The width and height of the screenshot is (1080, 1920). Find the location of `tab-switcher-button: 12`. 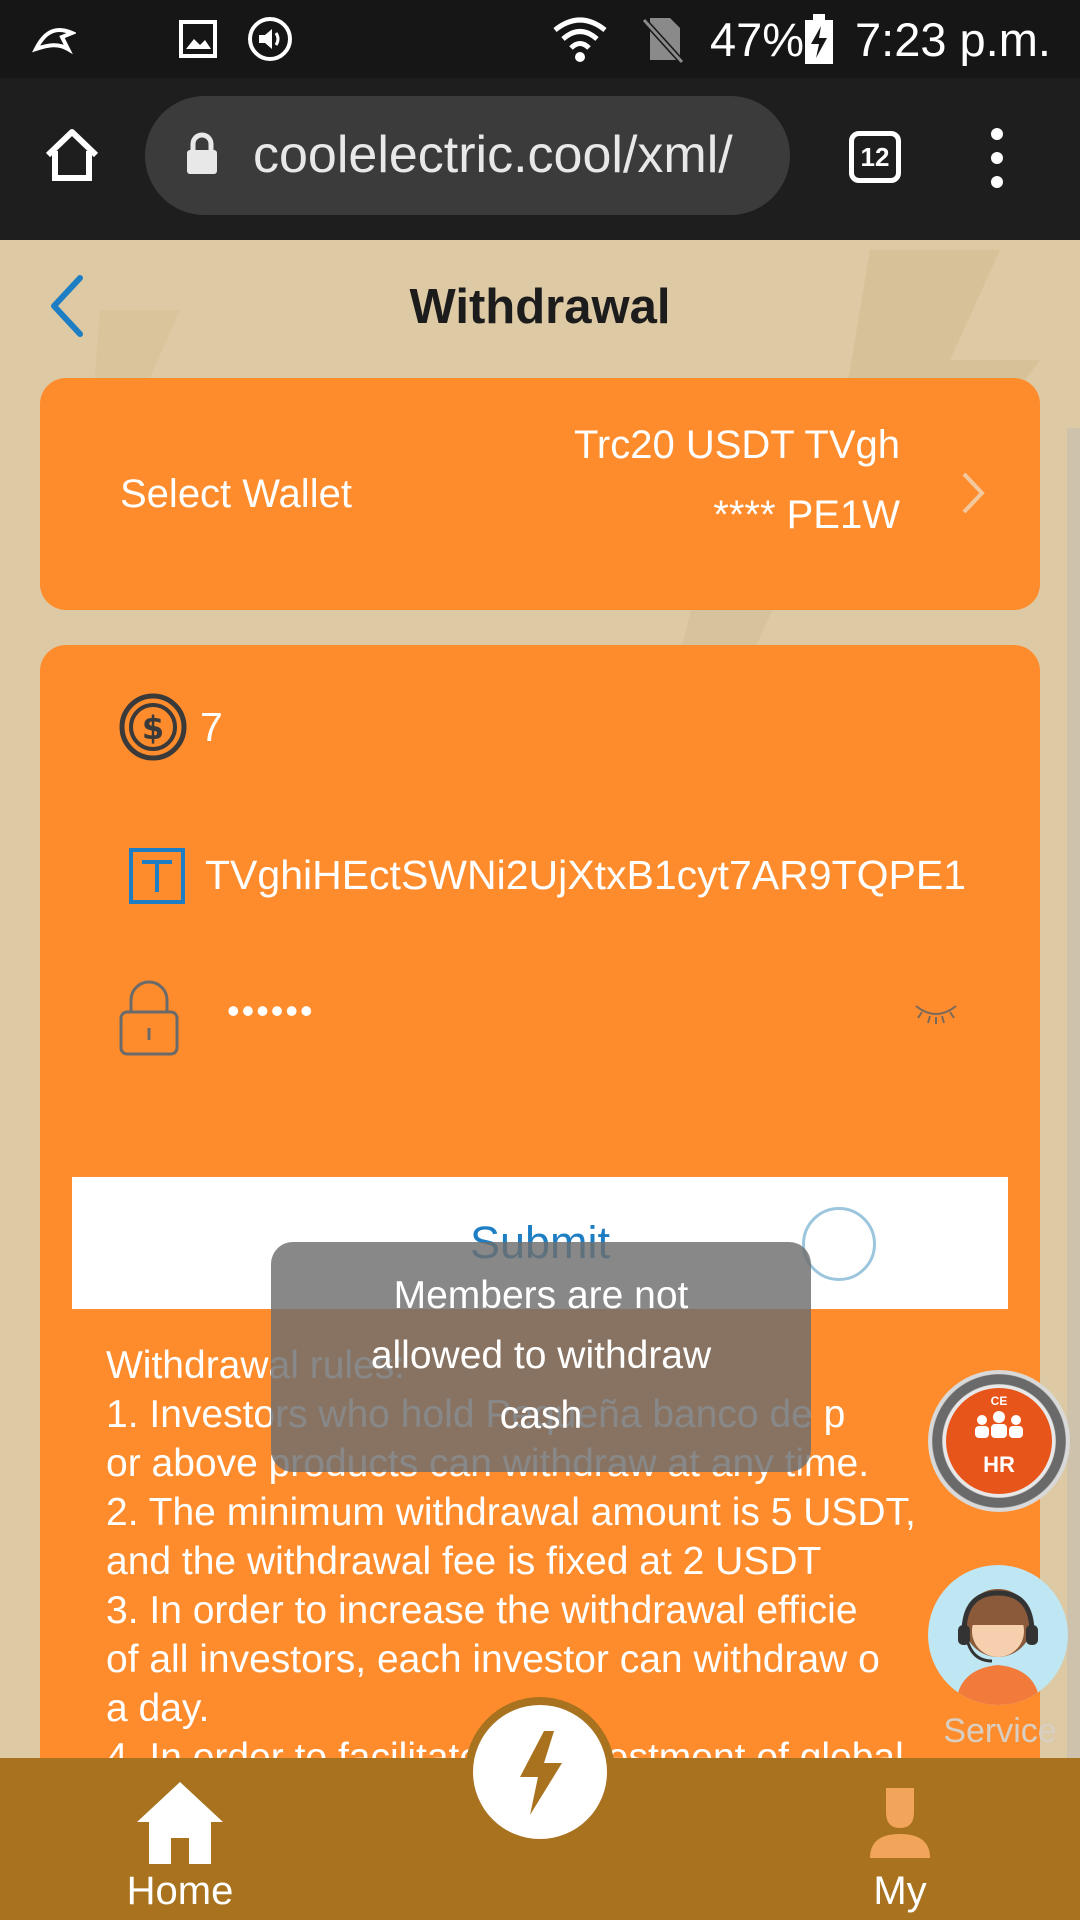

tab-switcher-button: 12 is located at coordinates (875, 157).